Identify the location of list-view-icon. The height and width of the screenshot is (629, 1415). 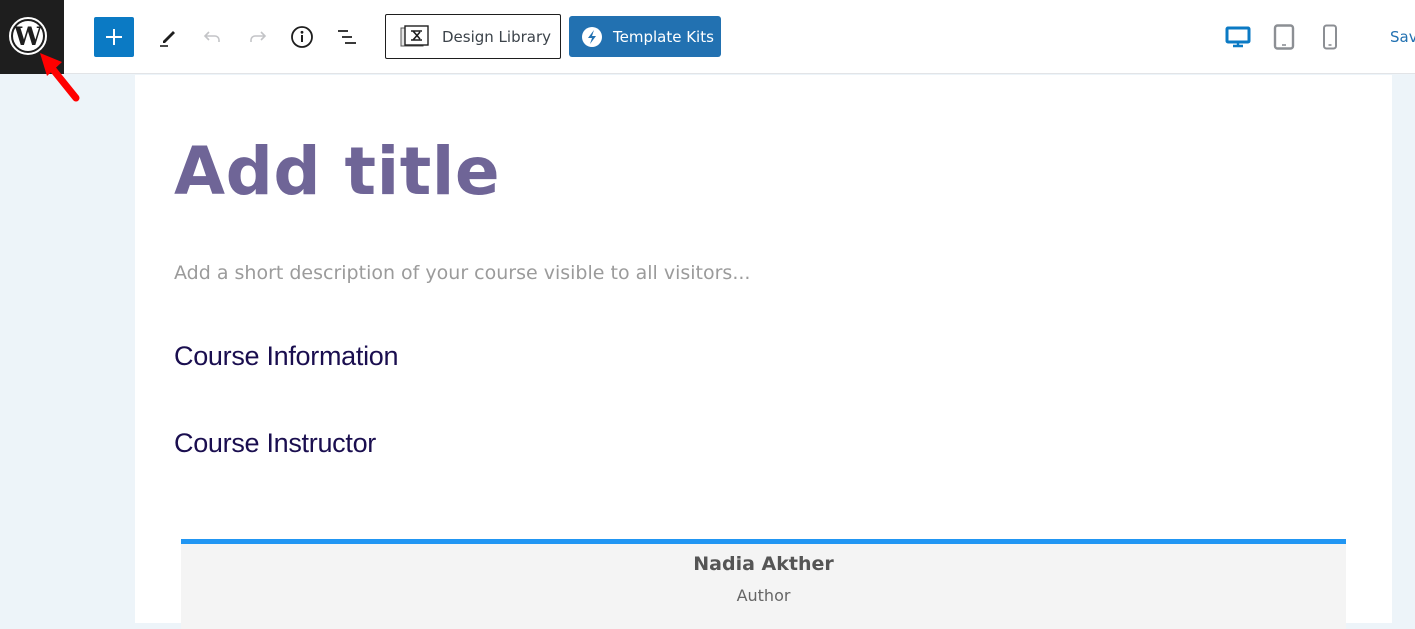
(347, 37).